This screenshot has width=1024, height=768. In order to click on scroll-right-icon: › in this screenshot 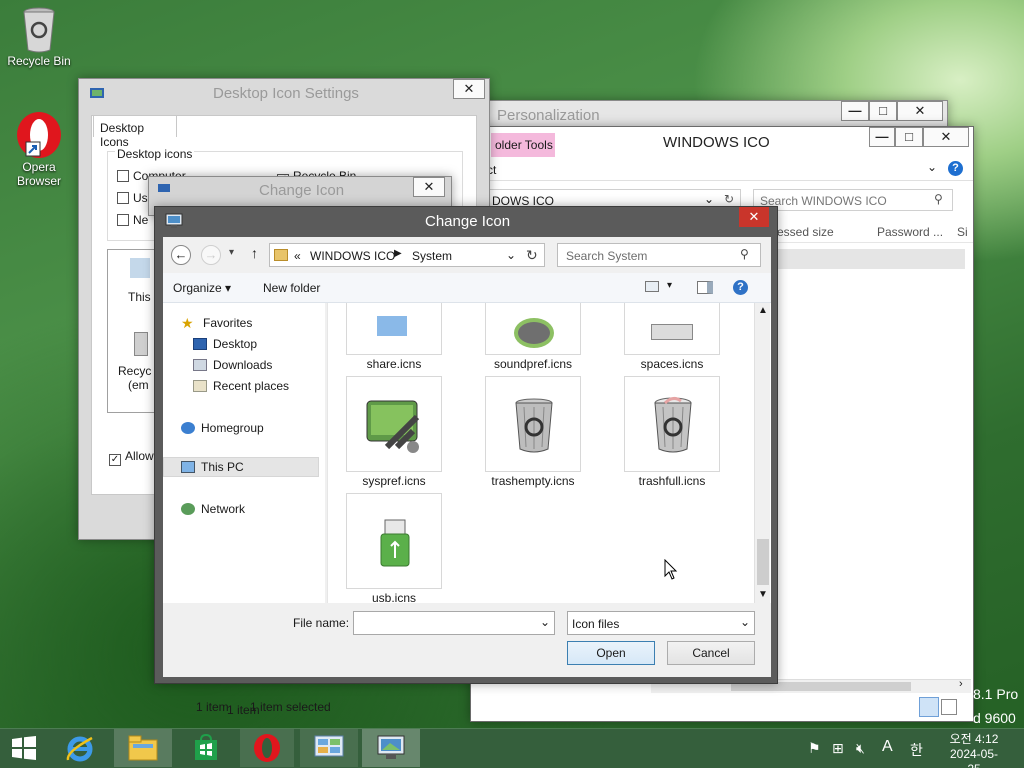, I will do `click(961, 684)`.